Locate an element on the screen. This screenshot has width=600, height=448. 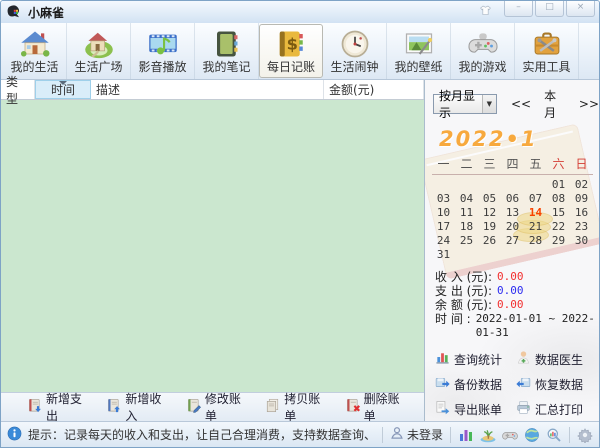
search-chart-icon is located at coordinates (554, 435).